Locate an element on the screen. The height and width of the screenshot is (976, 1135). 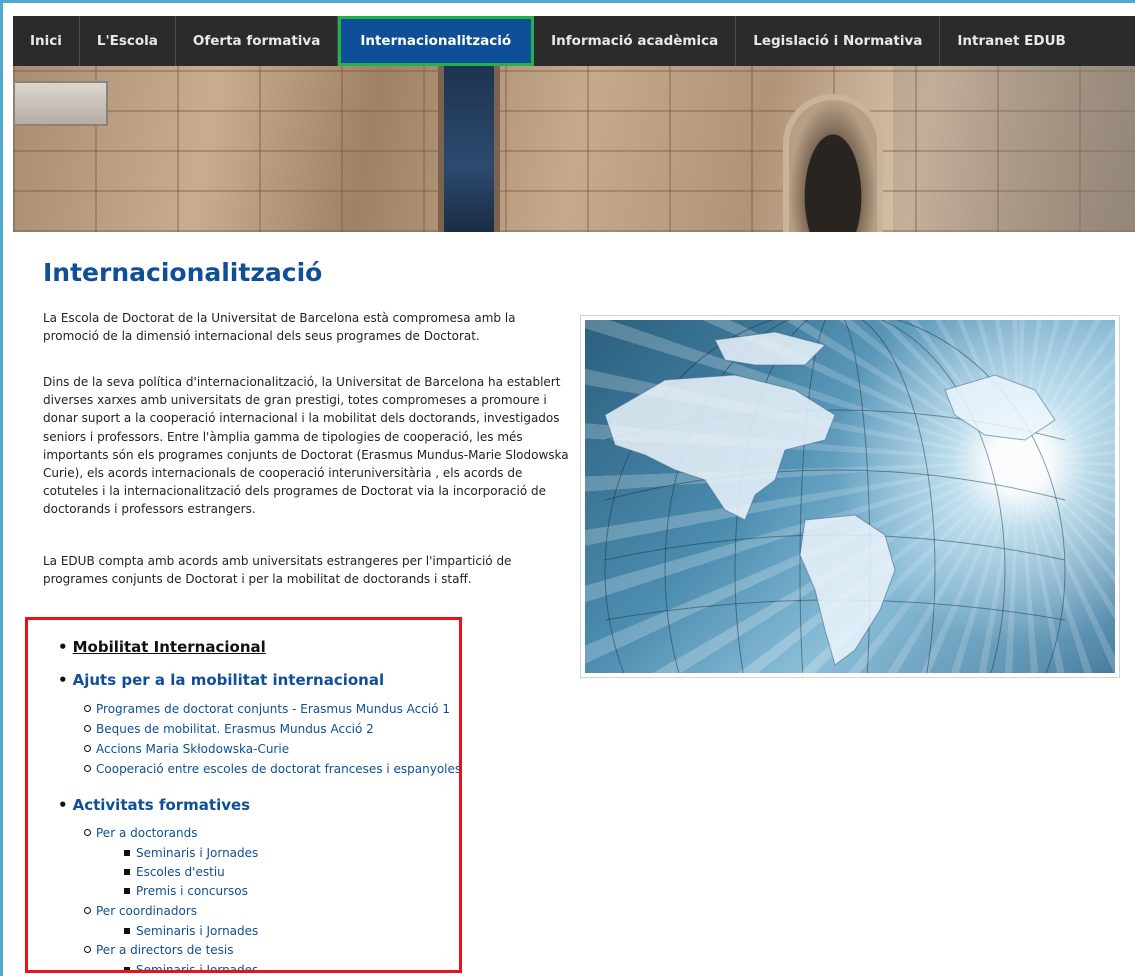
nav-item-internacionalitzacio: Internacionalització is located at coordinates (436, 41).